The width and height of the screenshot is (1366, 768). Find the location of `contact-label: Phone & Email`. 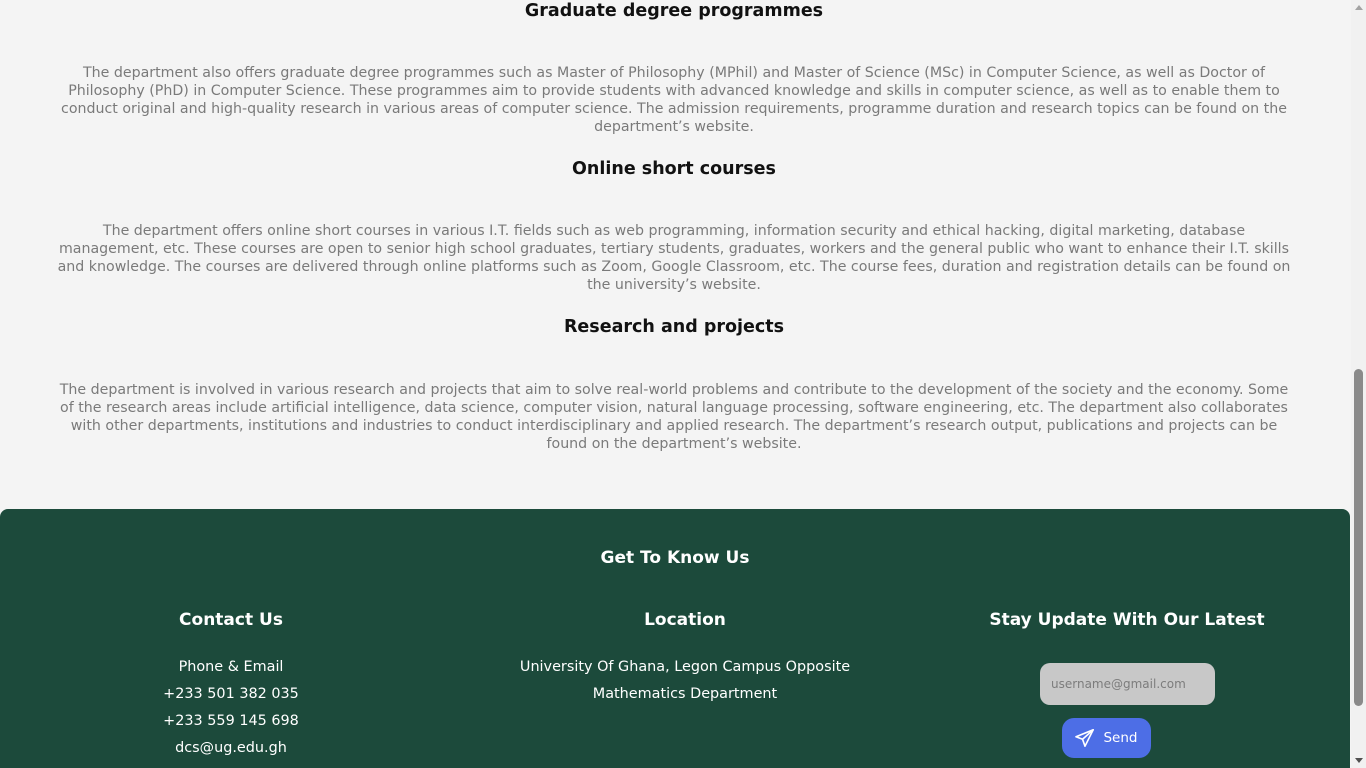

contact-label: Phone & Email is located at coordinates (231, 667).